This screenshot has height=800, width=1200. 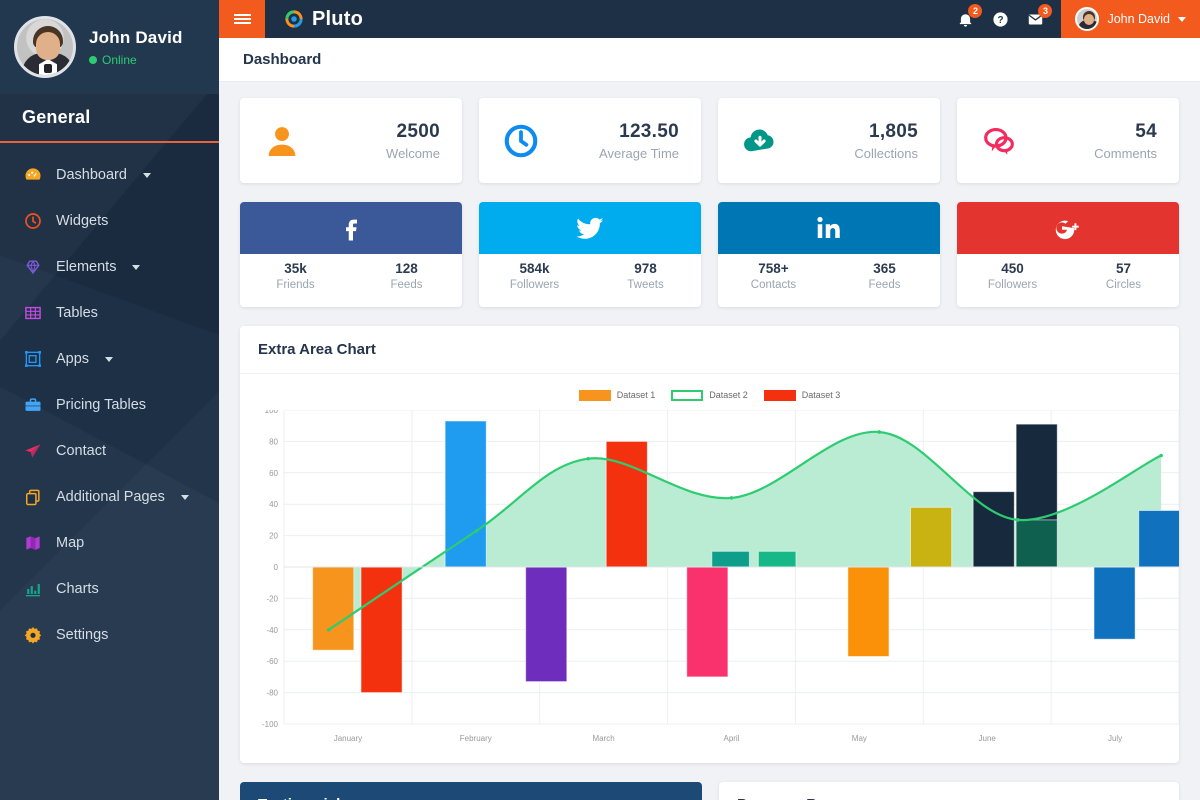 What do you see at coordinates (1068, 140) in the screenshot?
I see `stat-card-comments: 54 Comments` at bounding box center [1068, 140].